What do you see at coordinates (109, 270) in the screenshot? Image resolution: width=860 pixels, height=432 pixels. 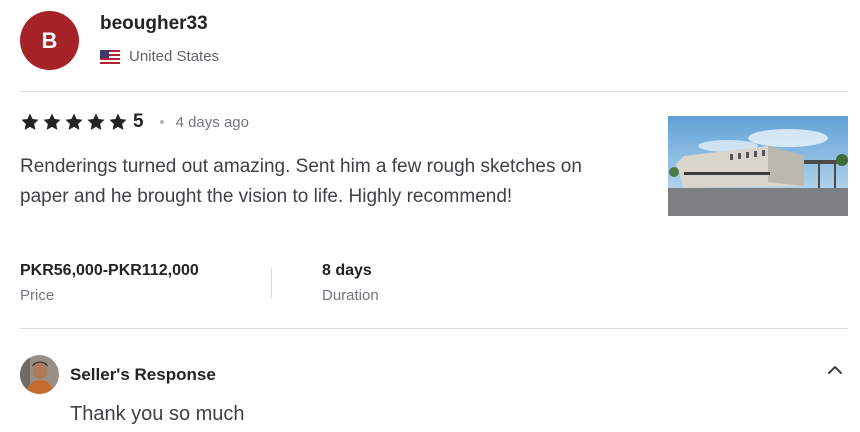 I see `price-value: PKR56,000-PKR112,000` at bounding box center [109, 270].